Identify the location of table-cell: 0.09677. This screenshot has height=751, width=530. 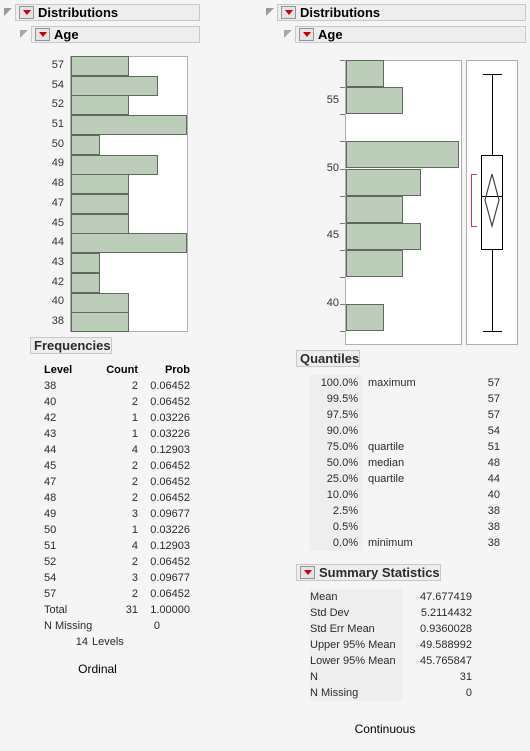
(170, 578).